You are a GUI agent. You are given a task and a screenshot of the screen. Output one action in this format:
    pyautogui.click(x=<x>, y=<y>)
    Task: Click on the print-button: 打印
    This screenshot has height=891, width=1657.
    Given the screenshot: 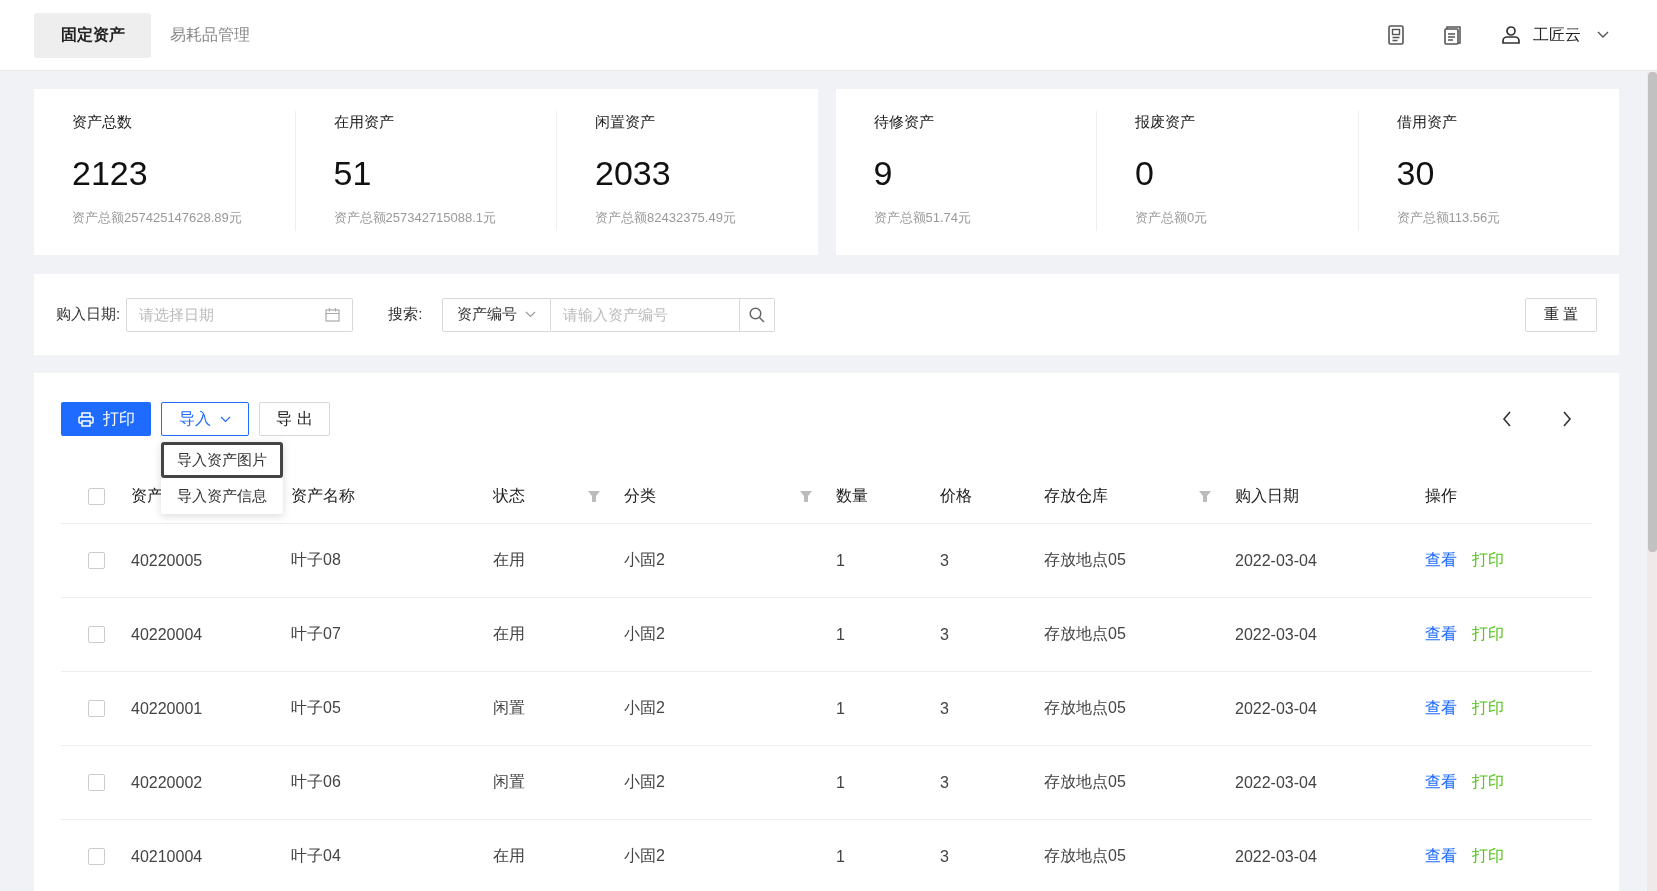 What is the action you would take?
    pyautogui.click(x=106, y=419)
    